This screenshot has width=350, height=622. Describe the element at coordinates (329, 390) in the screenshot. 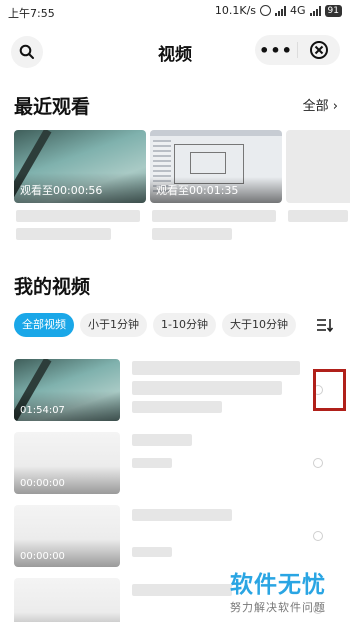

I see `highlight-annotation` at that location.